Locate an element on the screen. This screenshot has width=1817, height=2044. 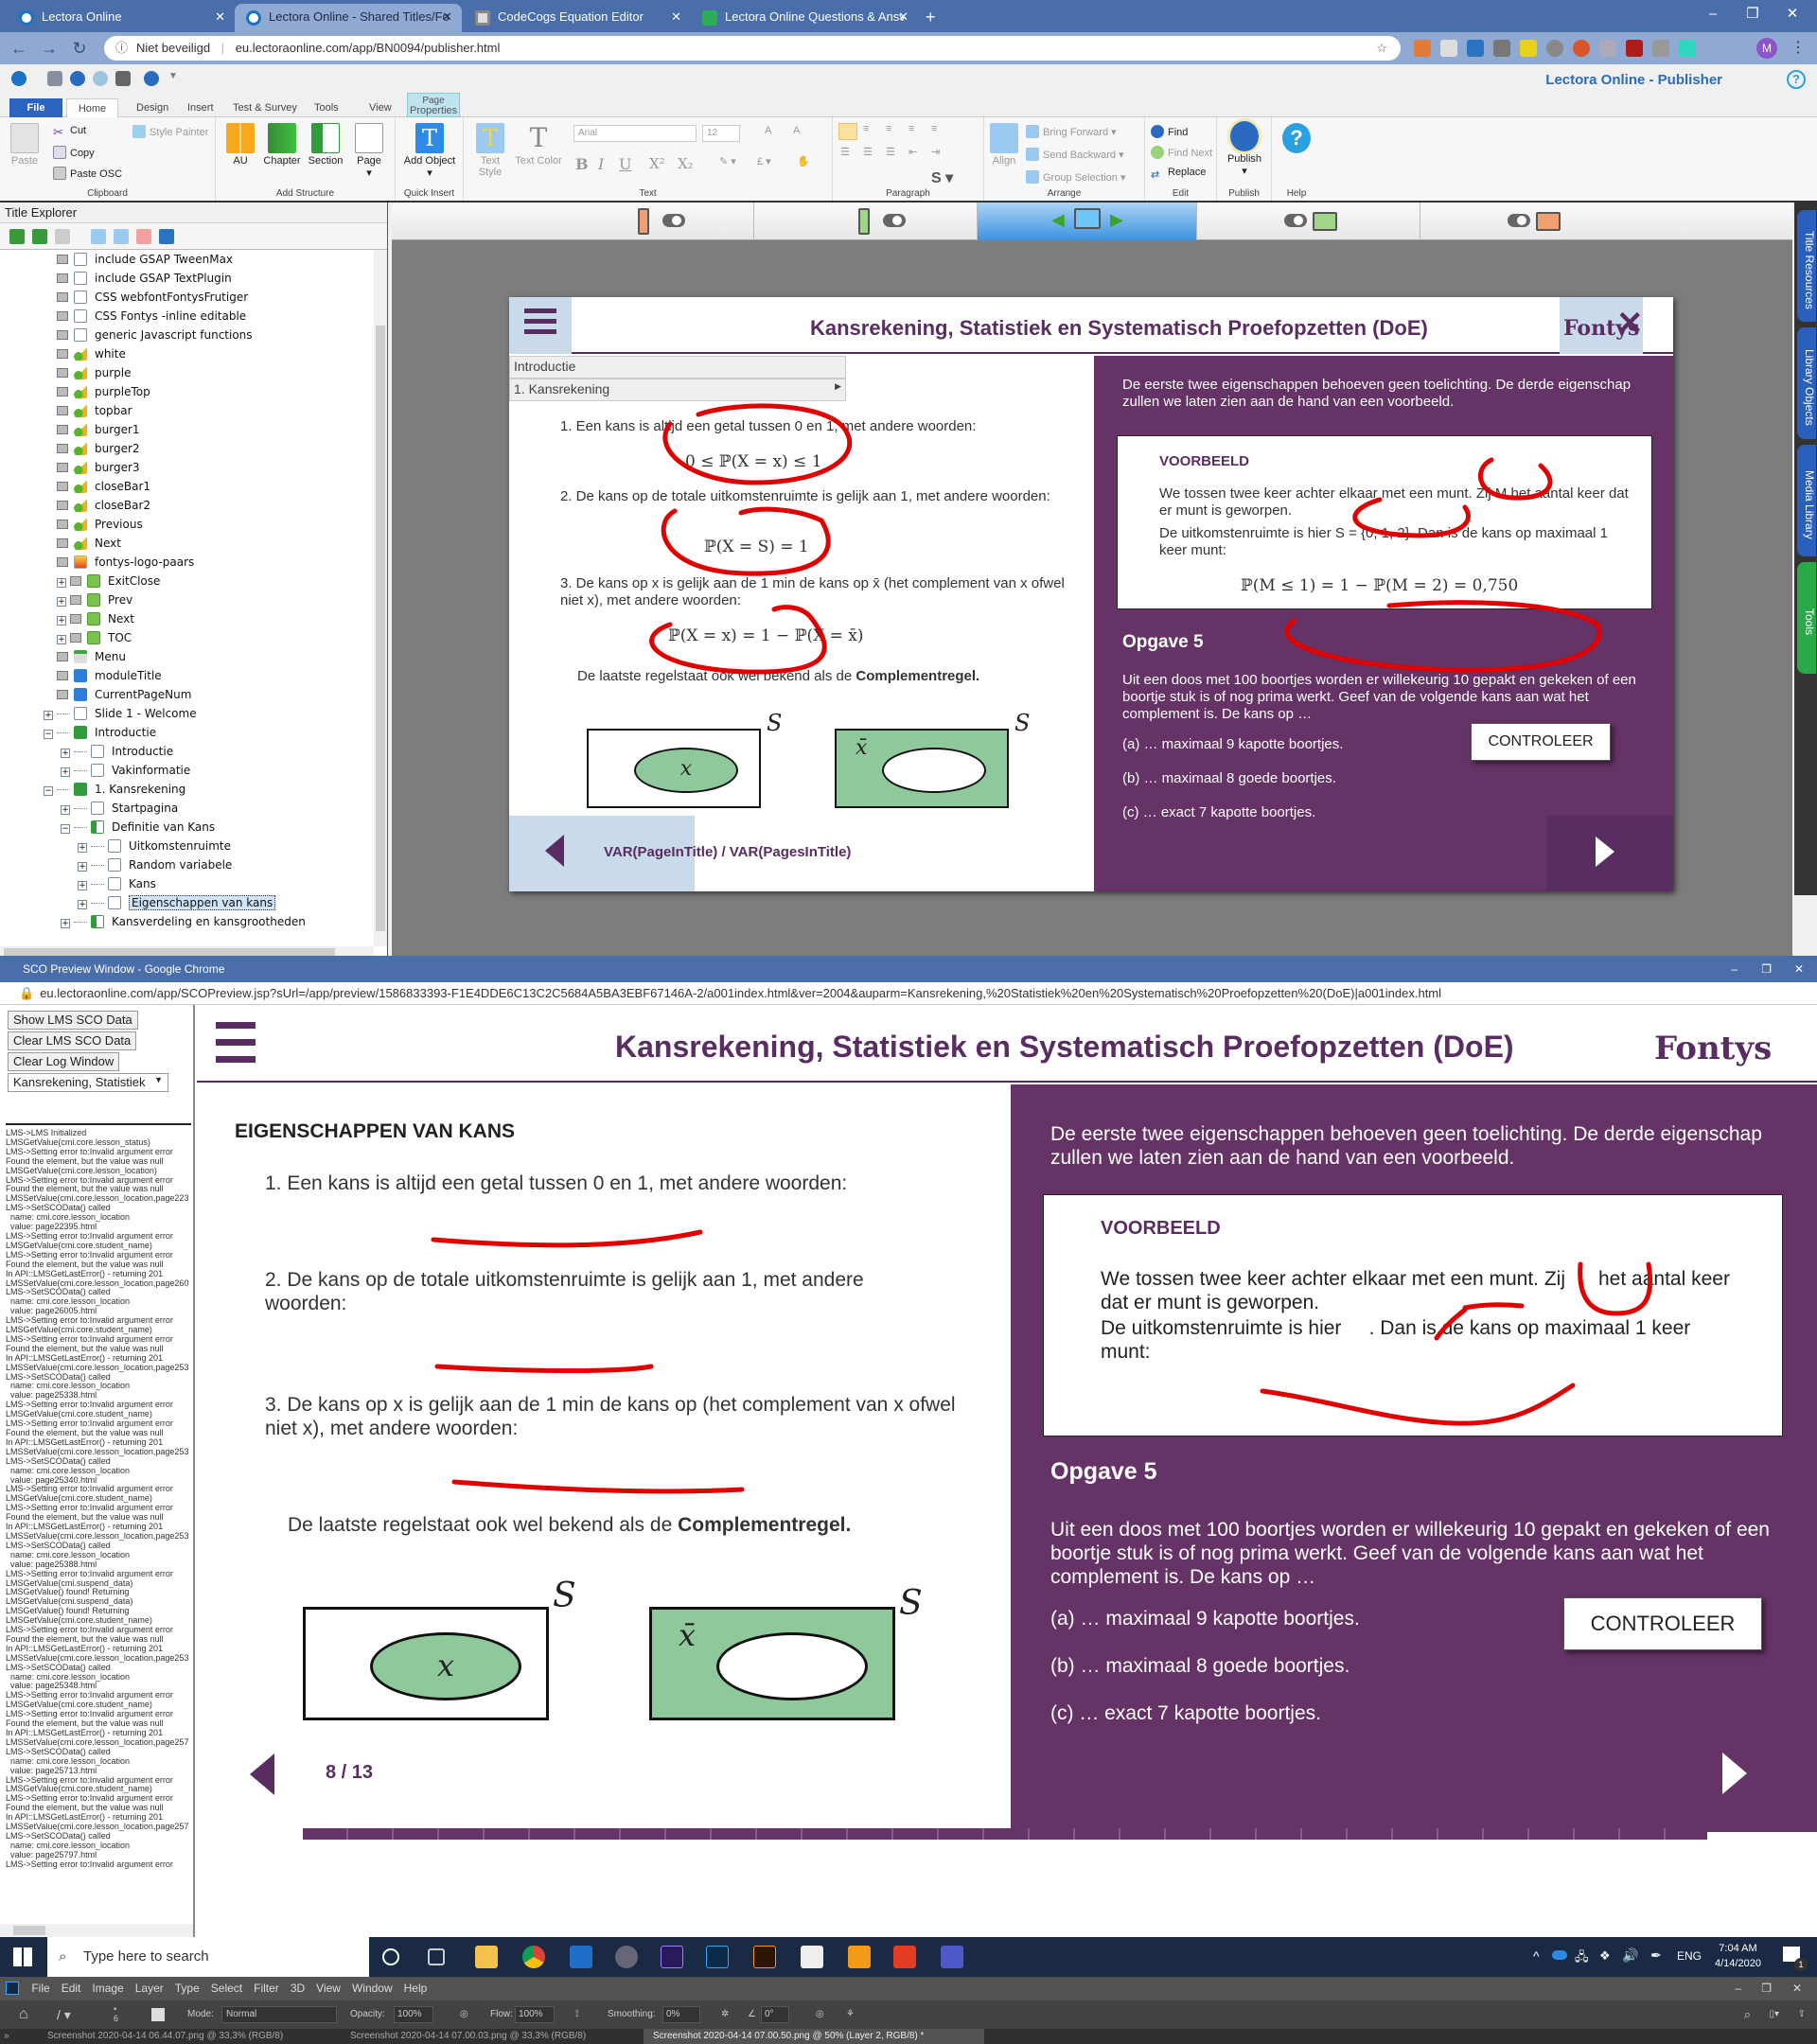
underline-button: U is located at coordinates (625, 164).